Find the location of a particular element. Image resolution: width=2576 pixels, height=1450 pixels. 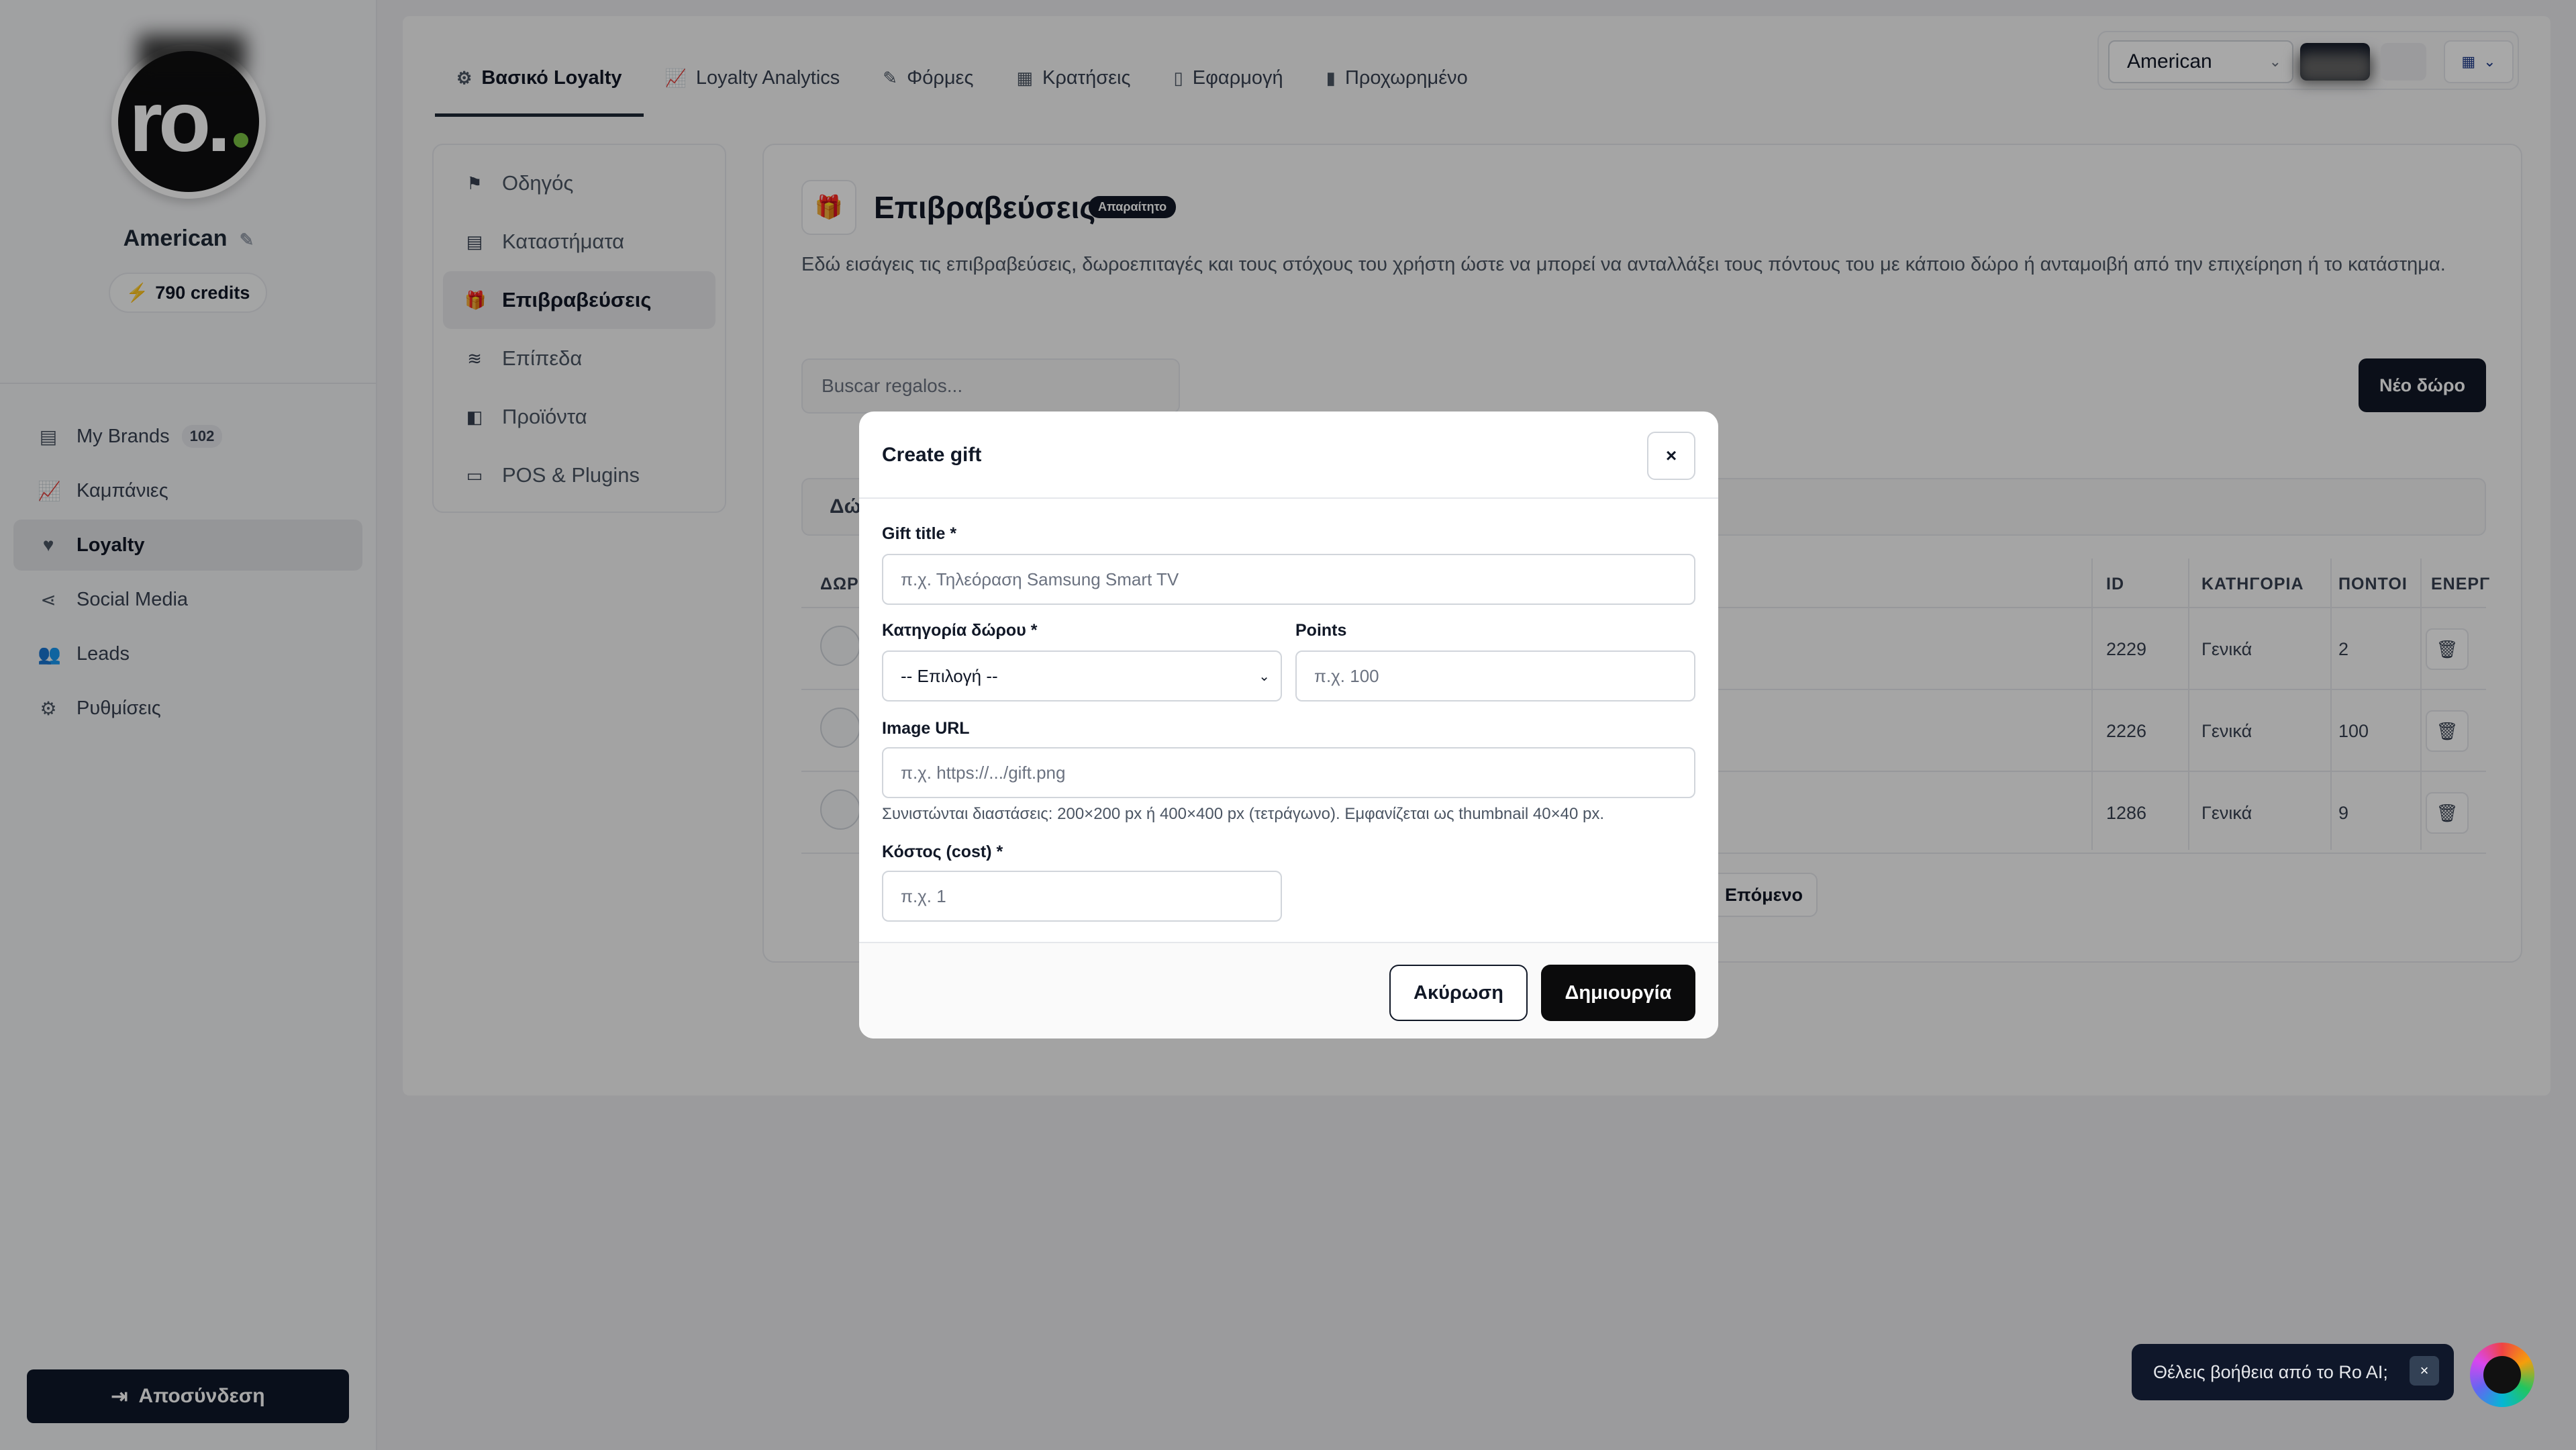

gift-title-input: π.χ. Τηλεόραση Samsung Smart TV is located at coordinates (1288, 579).